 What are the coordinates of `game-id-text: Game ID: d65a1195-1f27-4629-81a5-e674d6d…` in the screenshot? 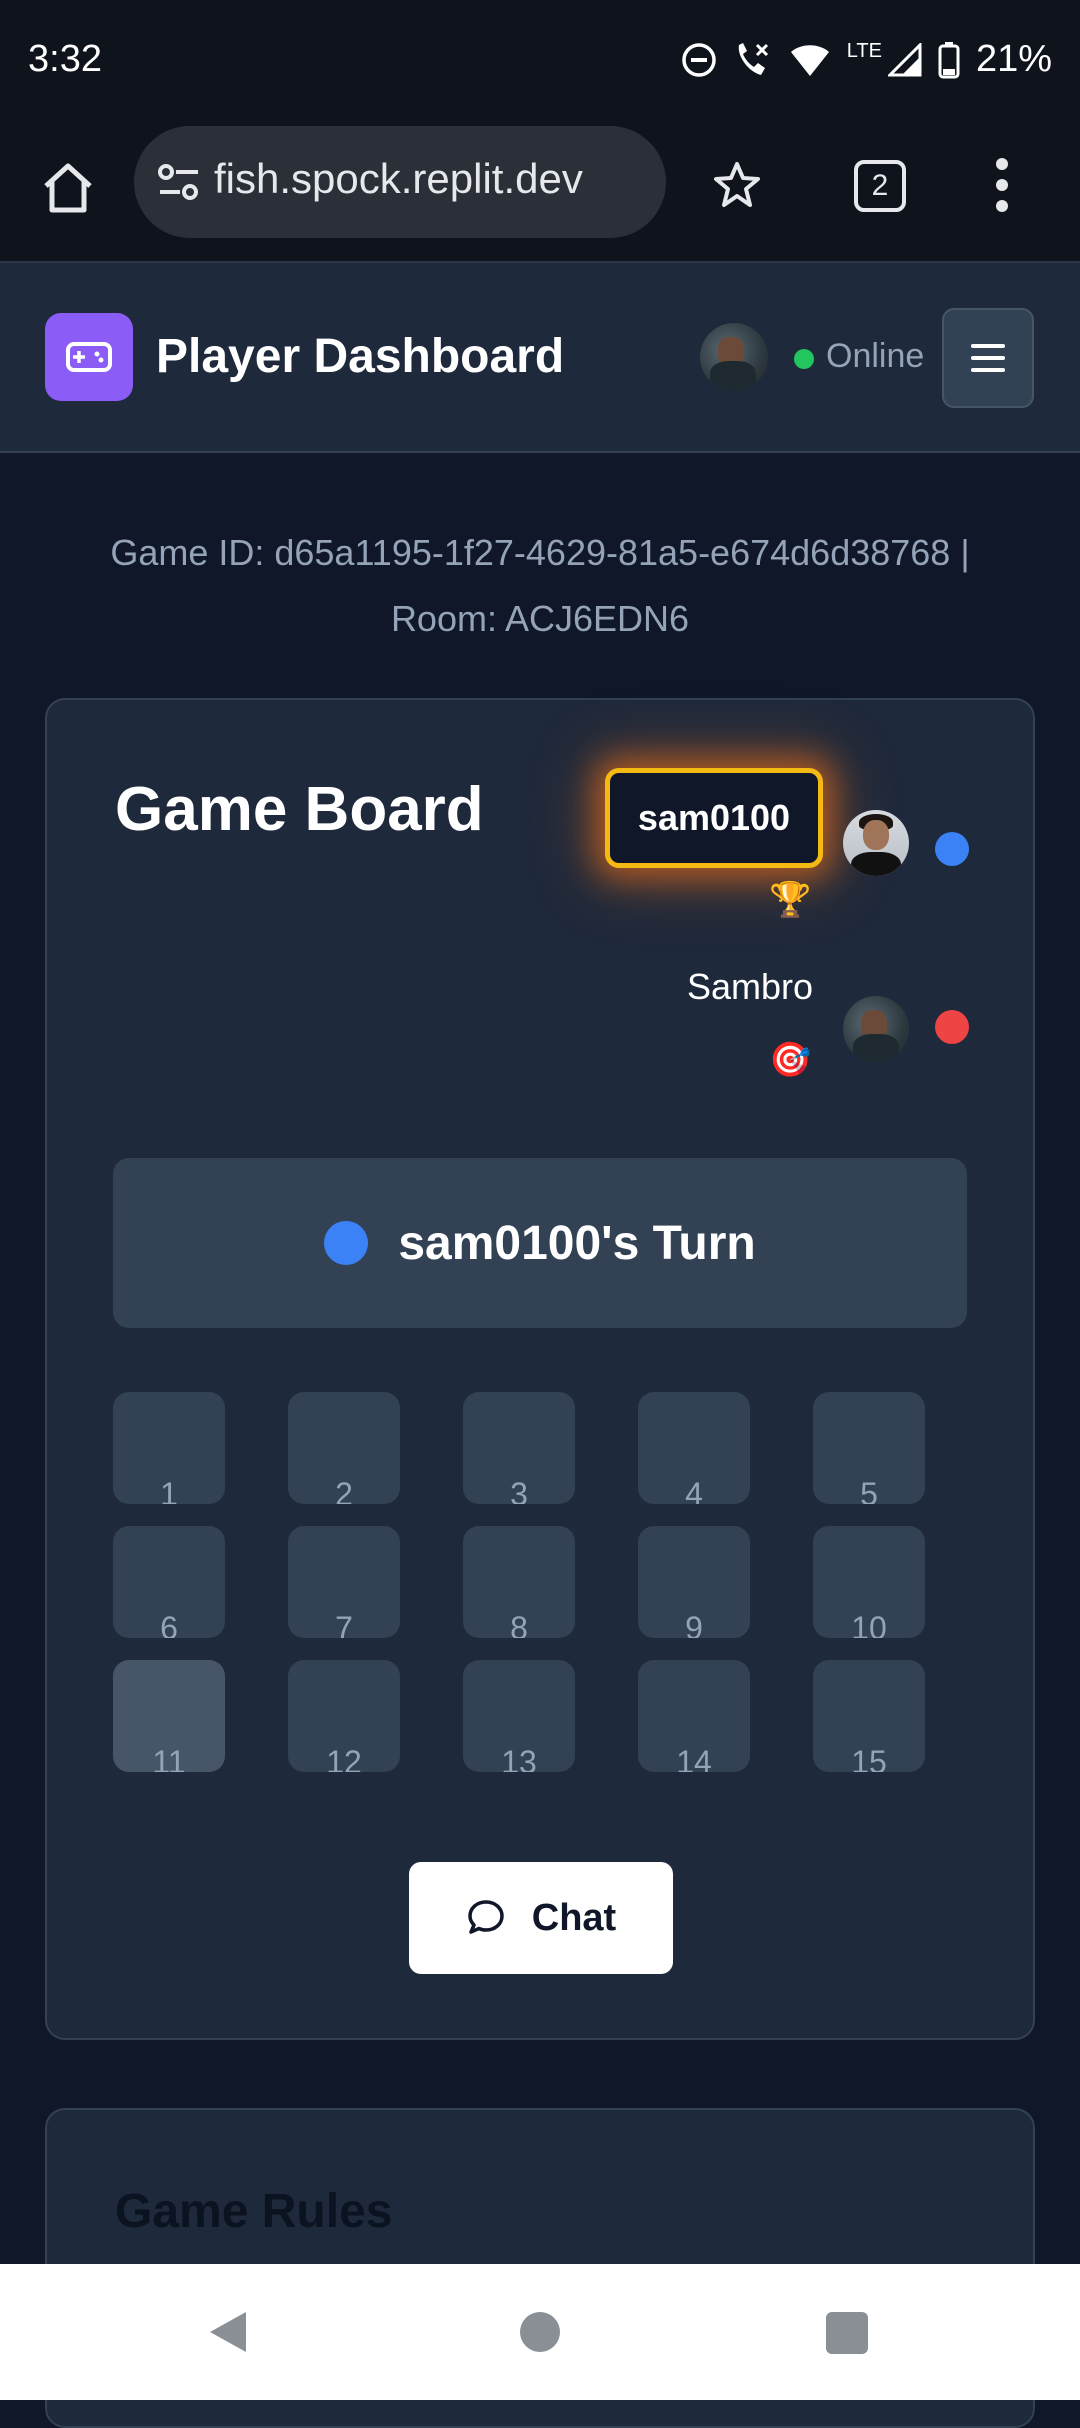 It's located at (540, 552).